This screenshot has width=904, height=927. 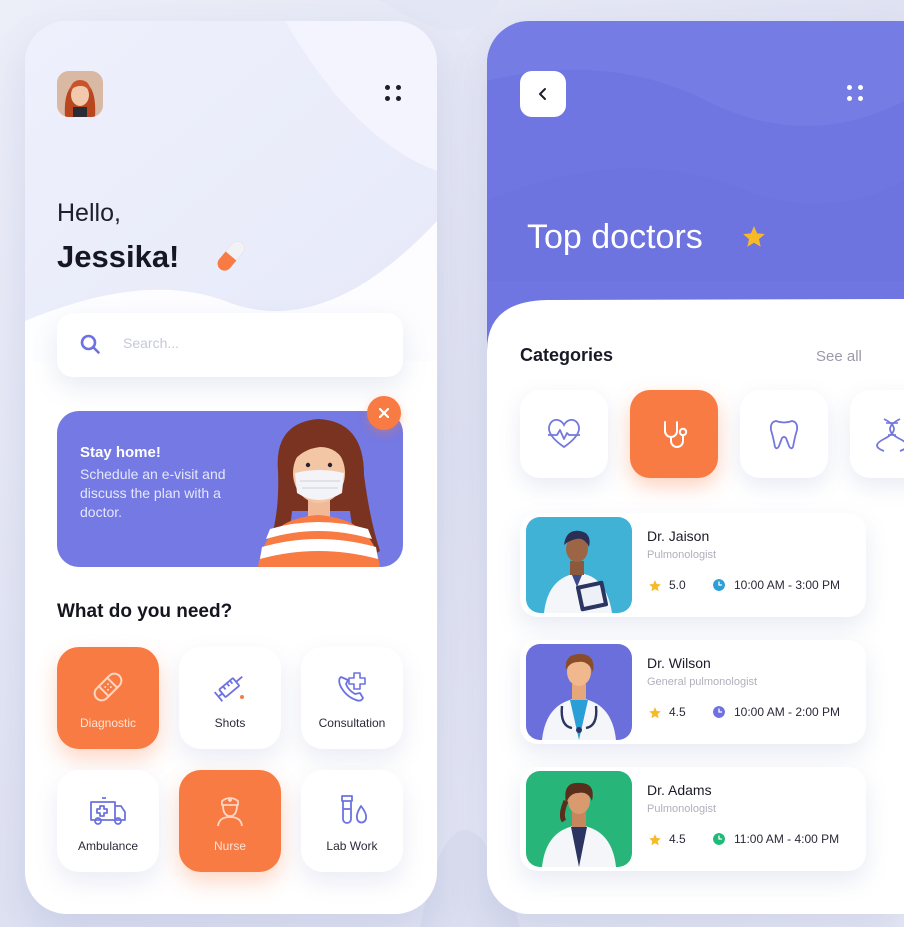 I want to click on service-consultation: Consultation, so click(x=352, y=698).